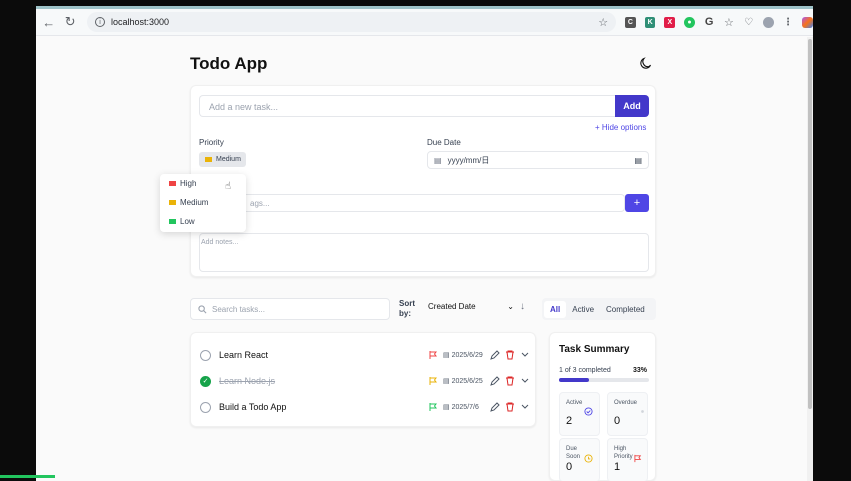 This screenshot has width=851, height=481. What do you see at coordinates (71, 22) in the screenshot?
I see `reload-icon: ↻` at bounding box center [71, 22].